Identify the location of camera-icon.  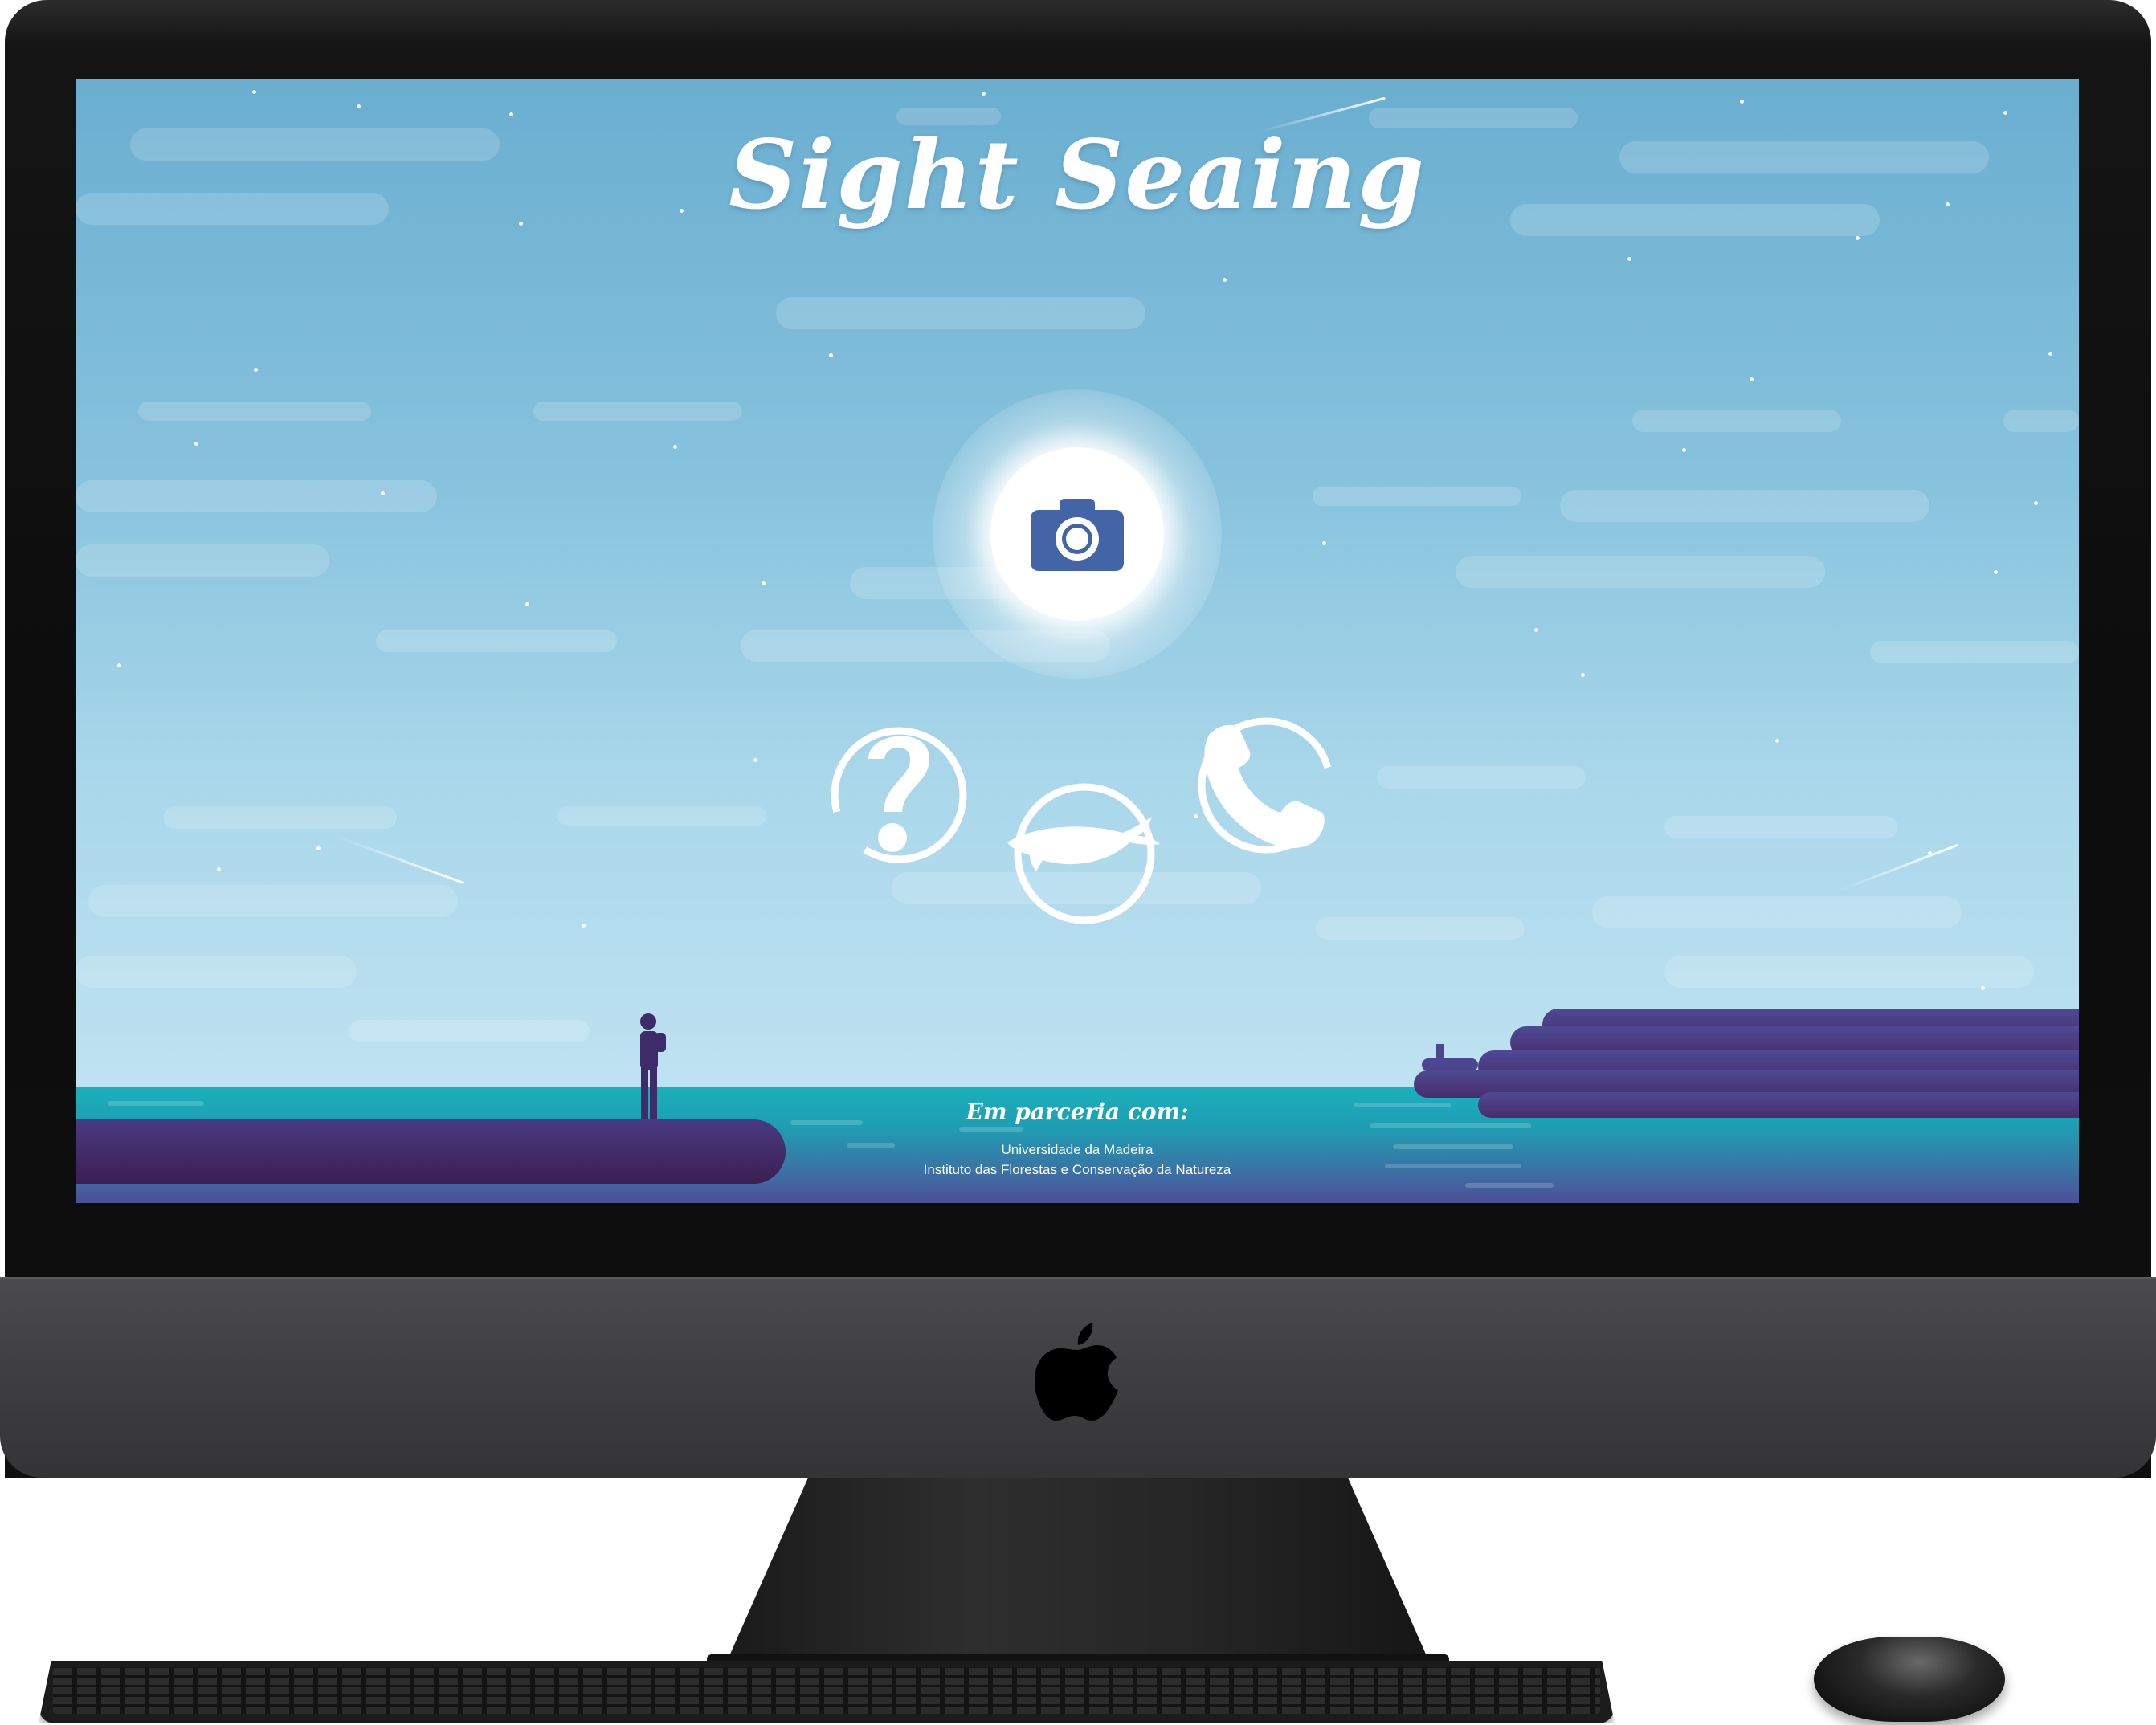
(1077, 535).